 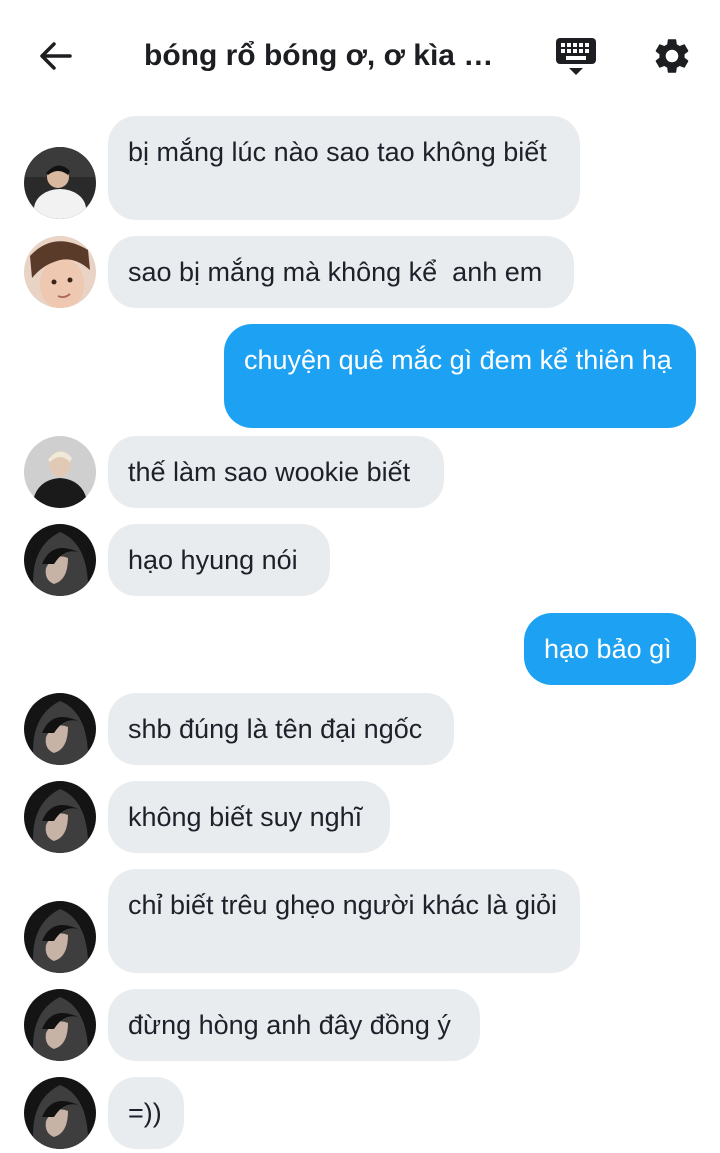 I want to click on message-bubble: chỉ biết trêu ghẹo người khác là giỏi, so click(x=344, y=921).